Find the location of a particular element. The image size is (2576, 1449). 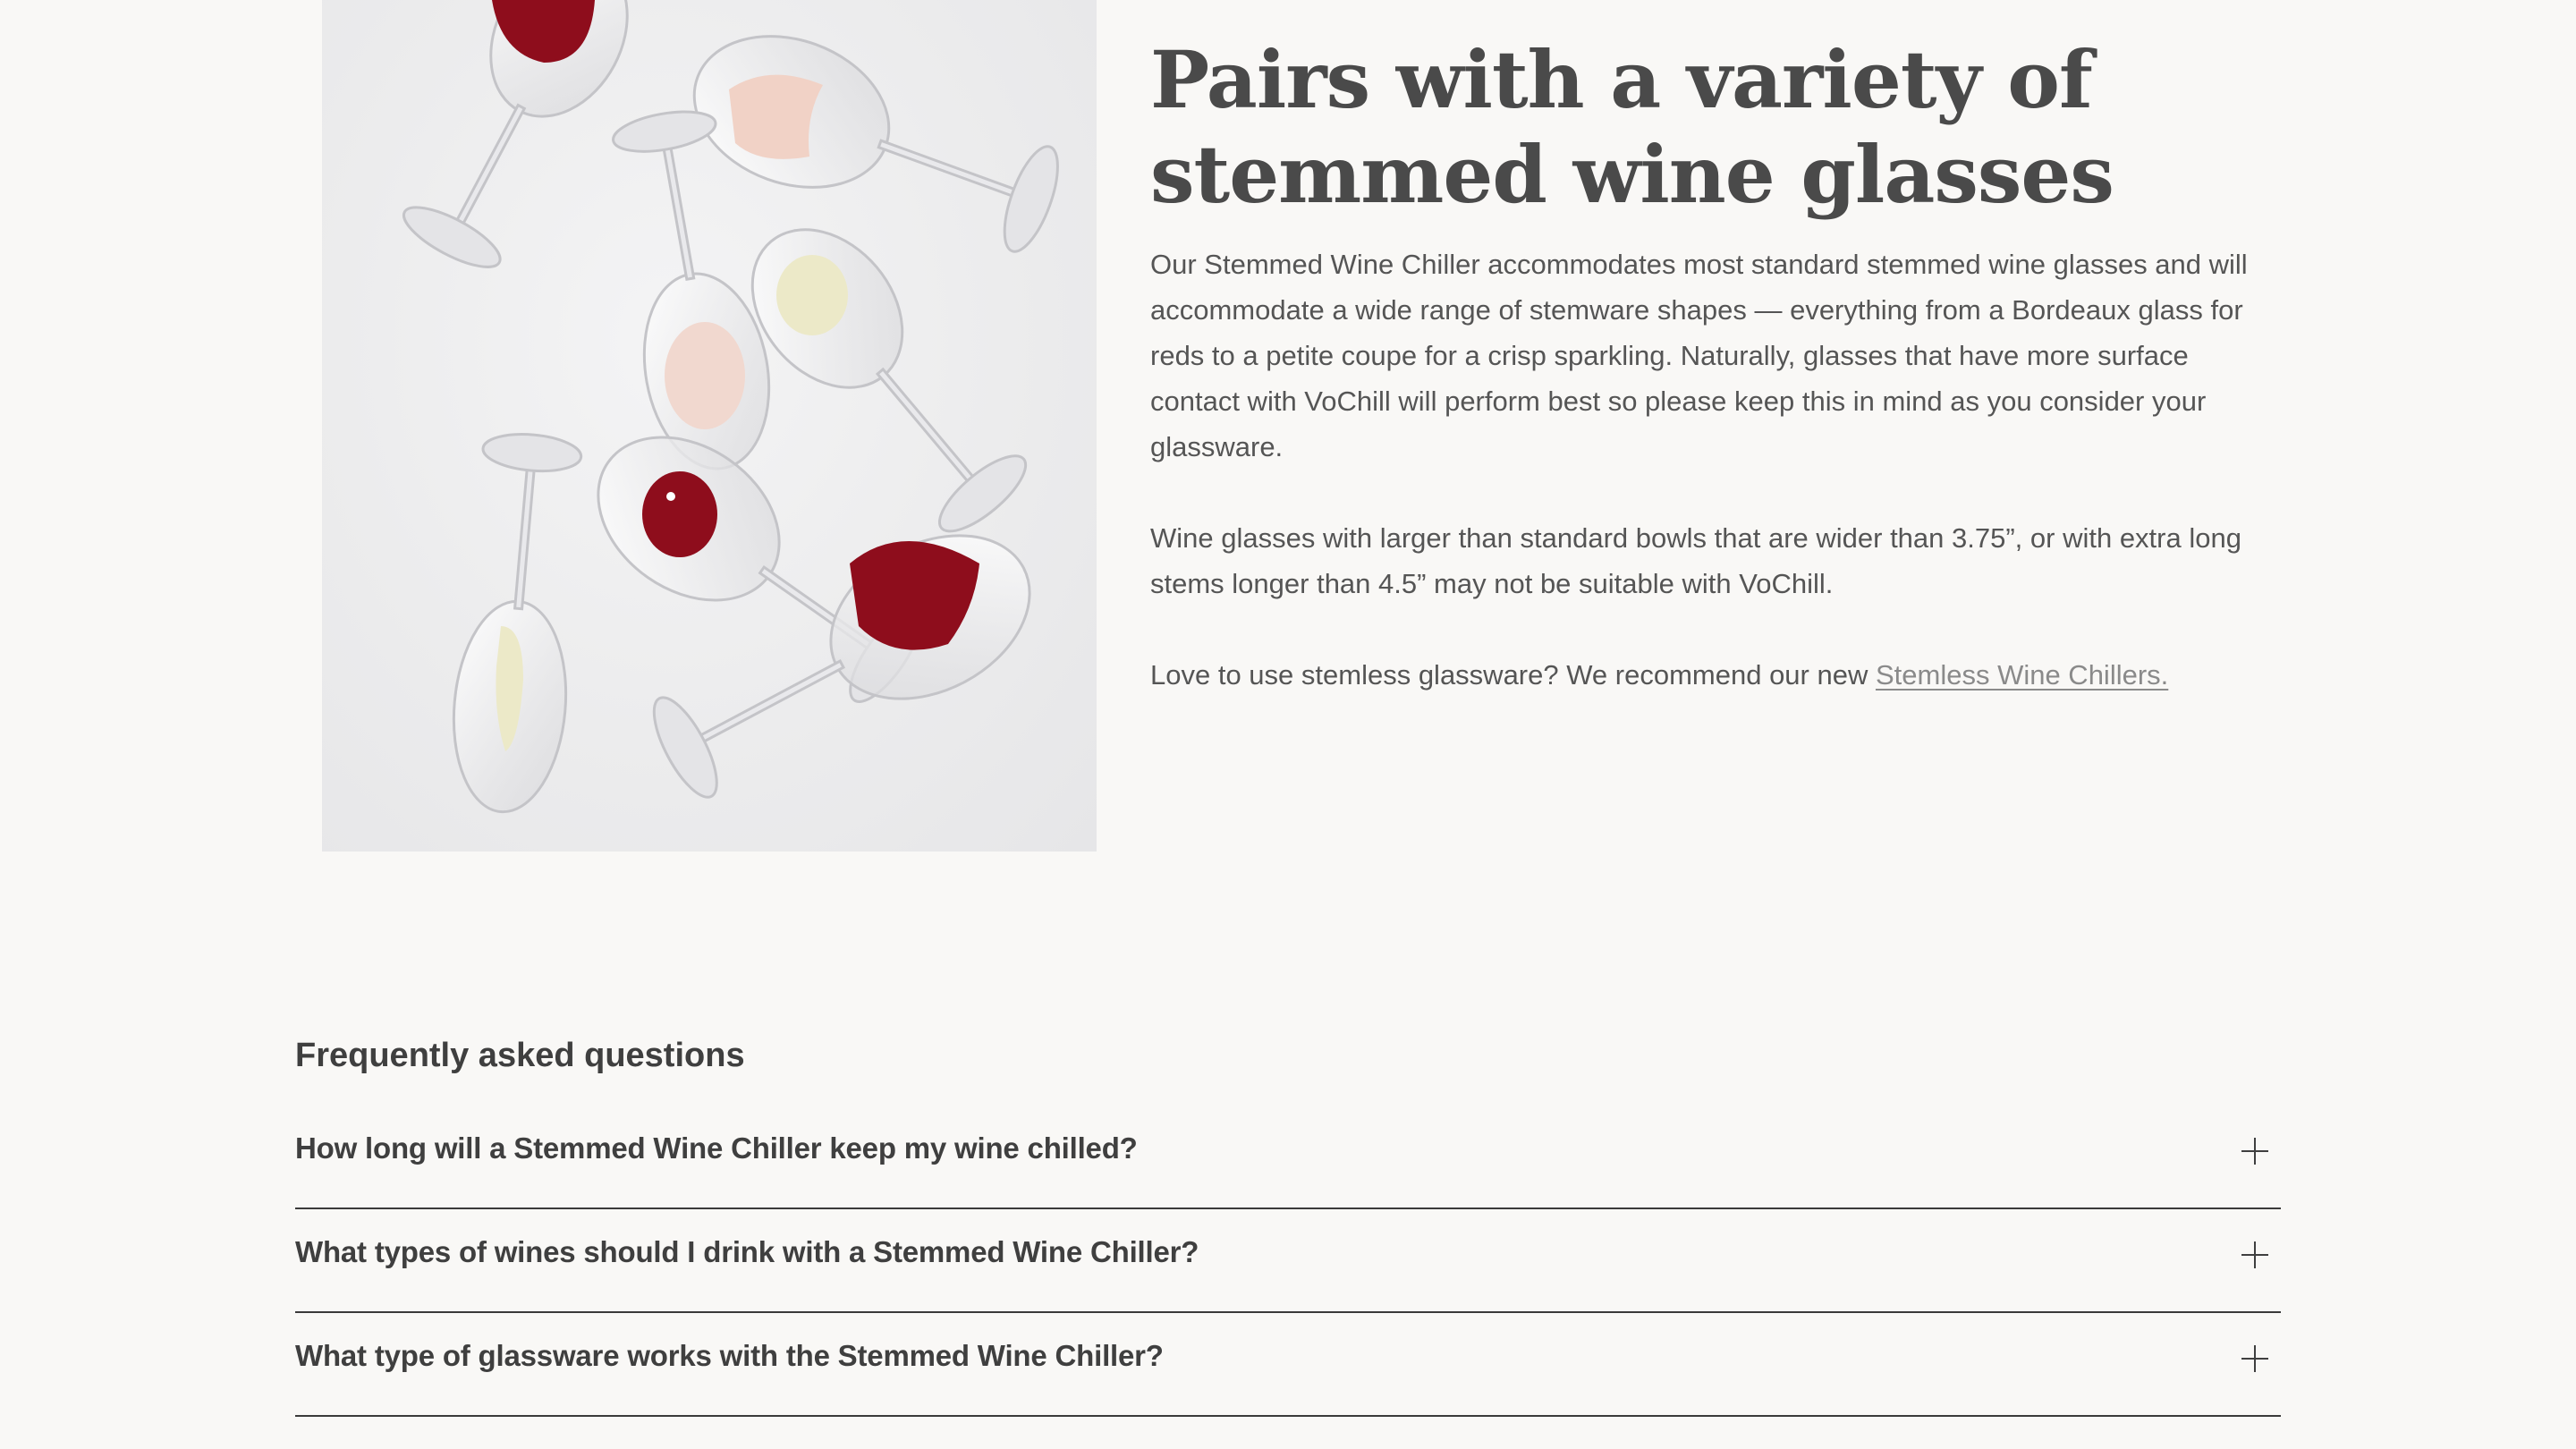

stemless-wine-chillers-link: Stemless Wine Chillers. is located at coordinates (2022, 675).